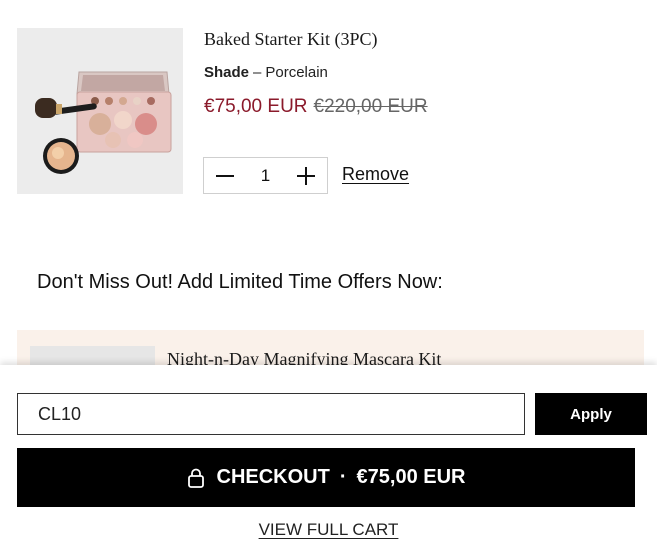 Image resolution: width=657 pixels, height=548 pixels. What do you see at coordinates (411, 477) in the screenshot?
I see `checkout-total: €75,00 EUR` at bounding box center [411, 477].